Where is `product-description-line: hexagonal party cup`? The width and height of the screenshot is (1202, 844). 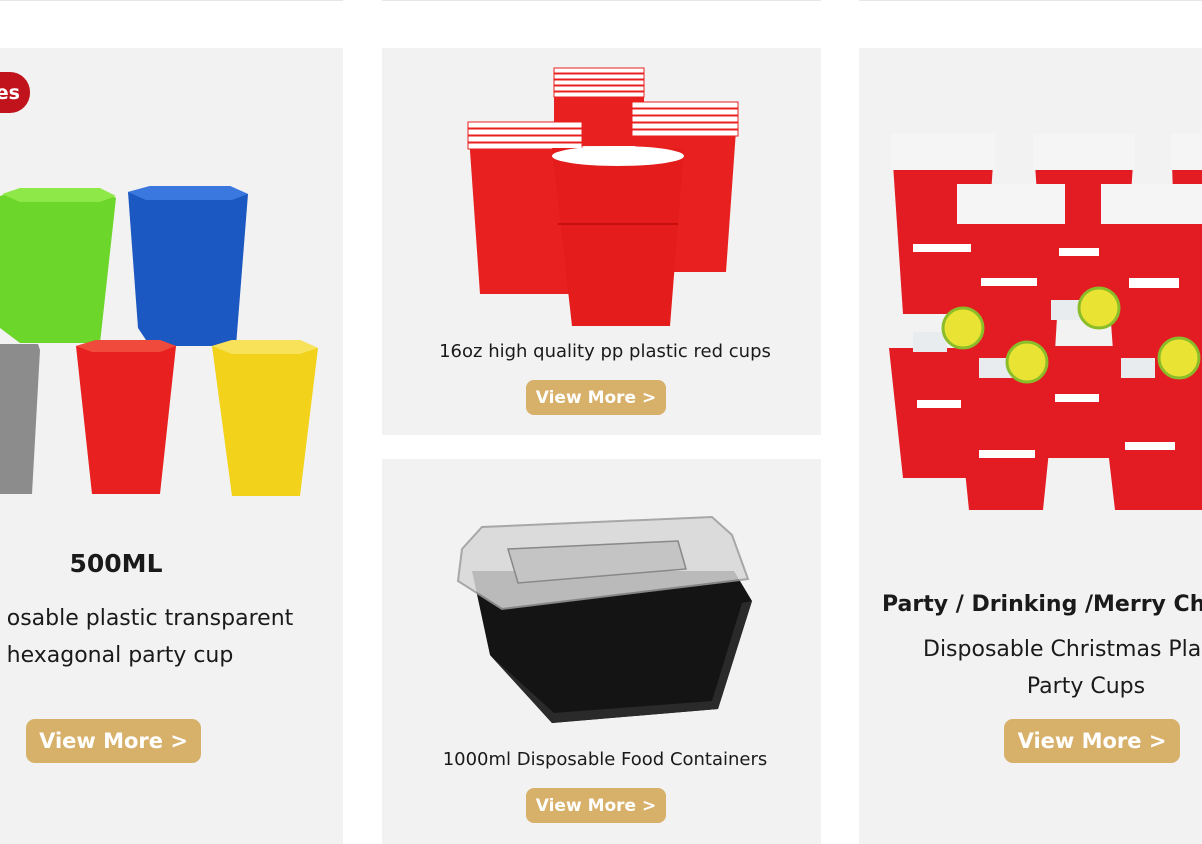
product-description-line: hexagonal party cup is located at coordinates (120, 655).